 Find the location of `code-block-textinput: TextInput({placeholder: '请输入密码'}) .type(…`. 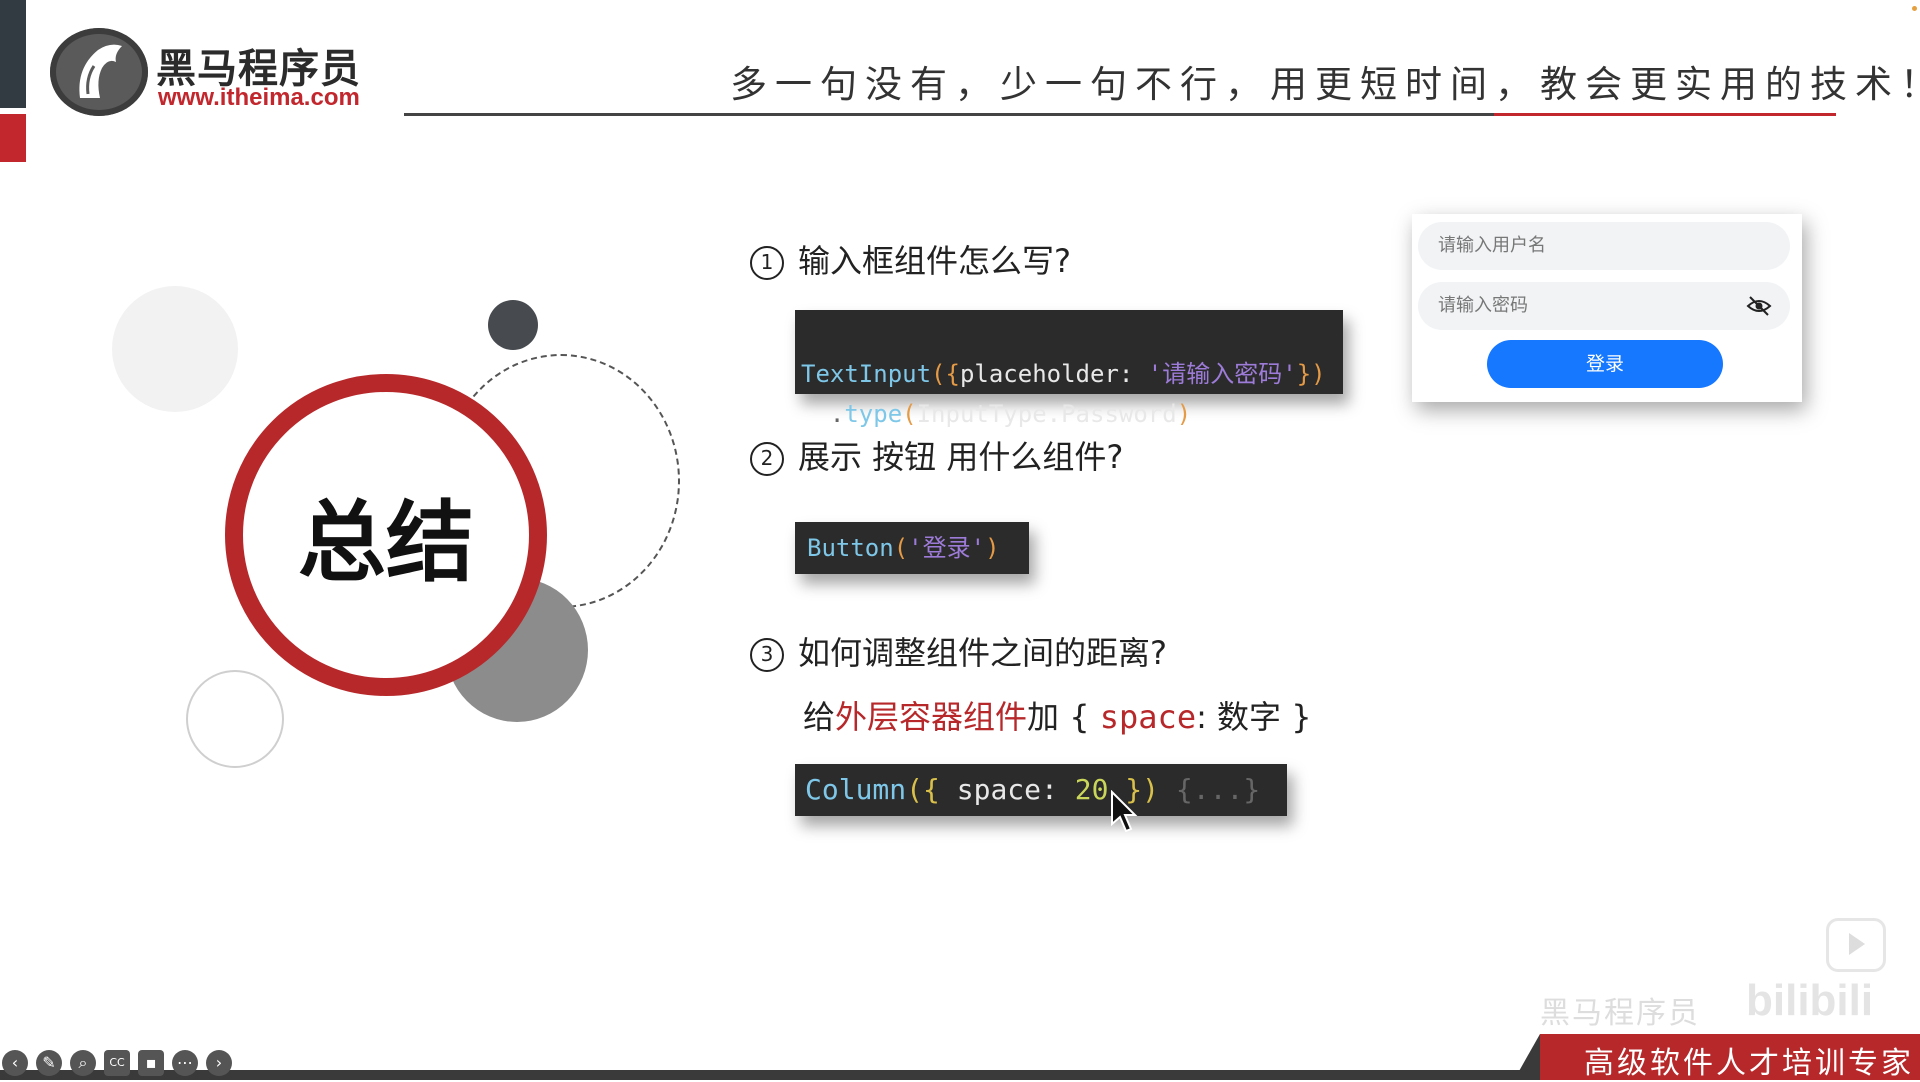

code-block-textinput: TextInput({placeholder: '请输入密码'}) .type(… is located at coordinates (1069, 369).